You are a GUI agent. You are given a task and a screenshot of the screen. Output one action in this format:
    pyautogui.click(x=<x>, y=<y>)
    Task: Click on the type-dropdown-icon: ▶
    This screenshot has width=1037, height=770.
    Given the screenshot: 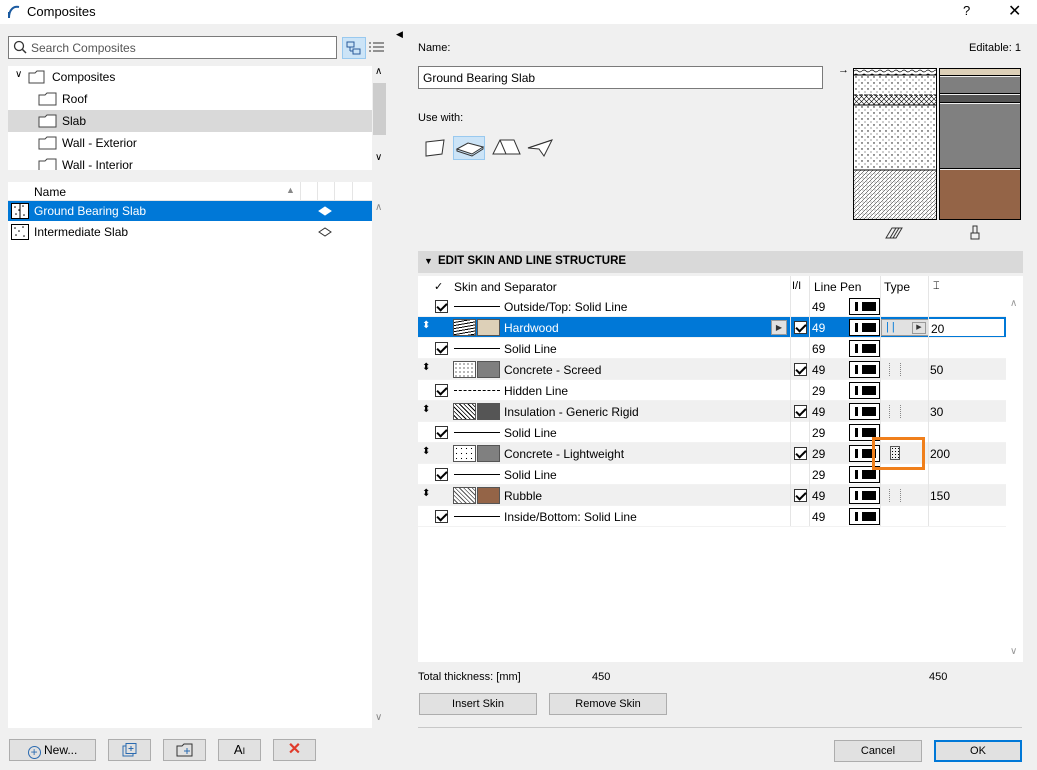 What is the action you would take?
    pyautogui.click(x=919, y=328)
    